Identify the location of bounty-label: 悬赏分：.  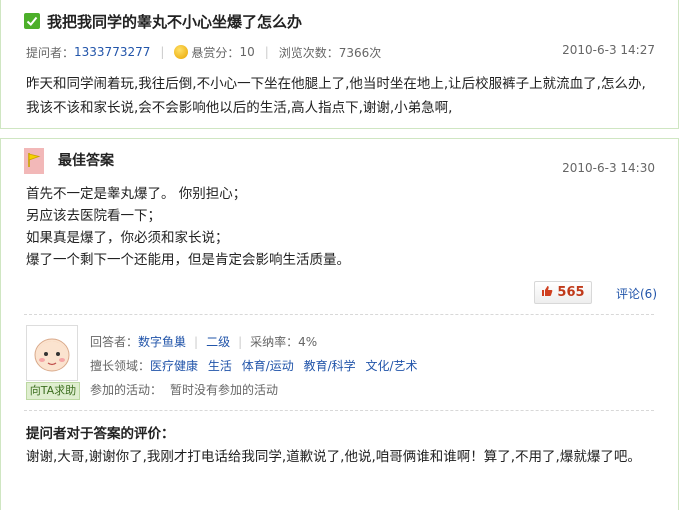
(215, 52).